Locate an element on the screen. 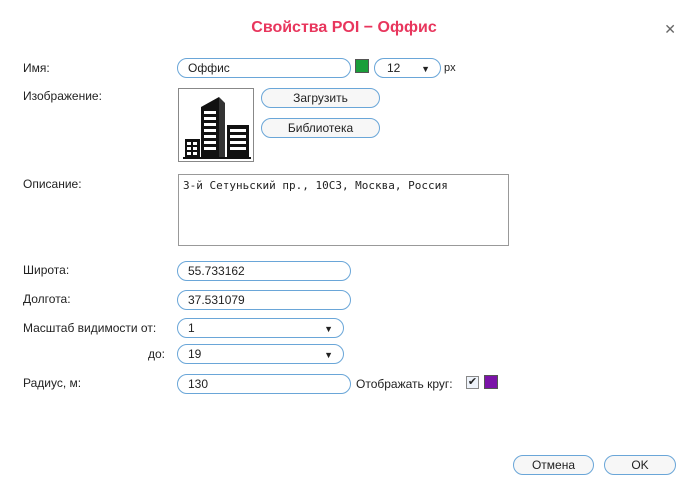  latitude-input: 55.733162 is located at coordinates (264, 271).